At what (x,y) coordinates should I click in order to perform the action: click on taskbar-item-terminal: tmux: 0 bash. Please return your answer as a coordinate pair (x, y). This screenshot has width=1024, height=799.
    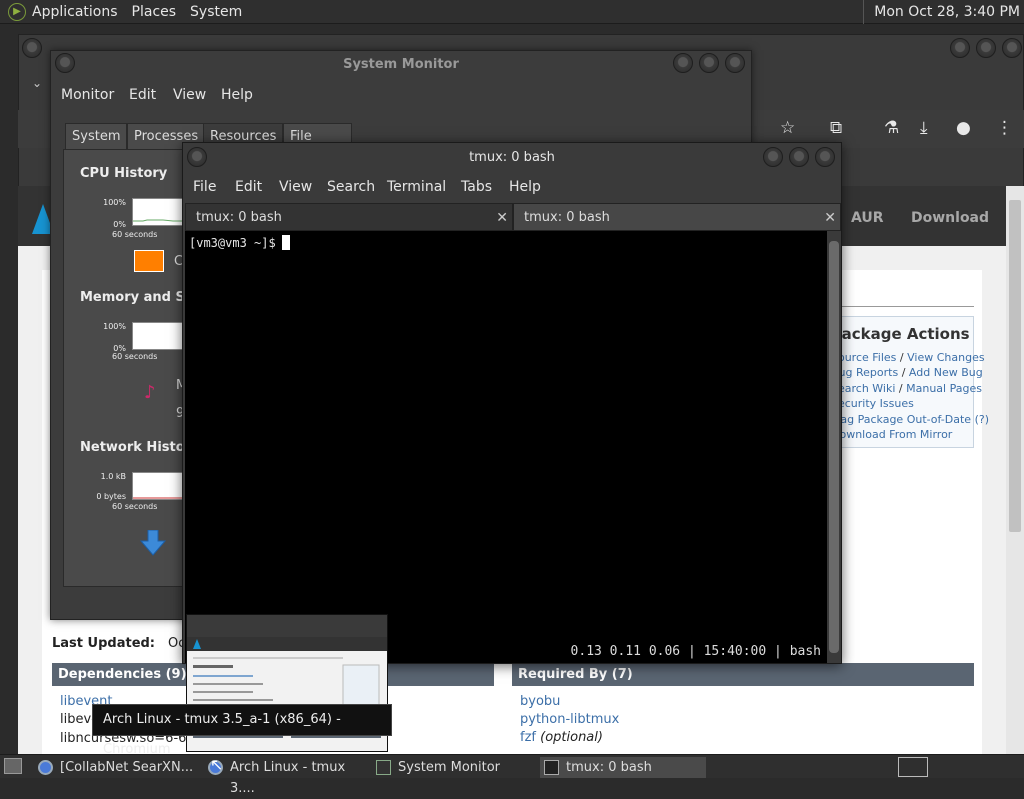
    Looking at the image, I should click on (623, 767).